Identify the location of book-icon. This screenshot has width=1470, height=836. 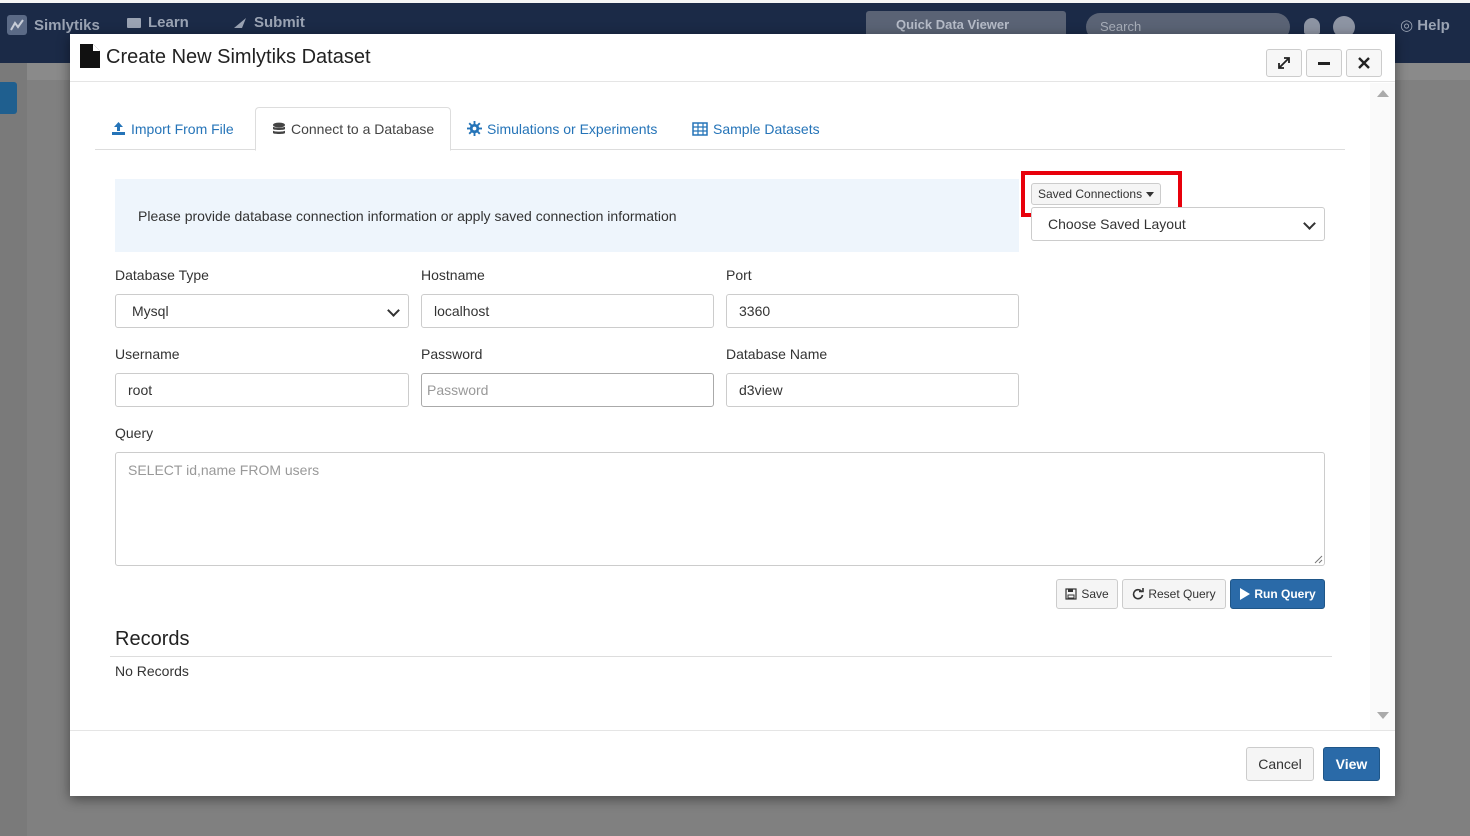
(134, 22).